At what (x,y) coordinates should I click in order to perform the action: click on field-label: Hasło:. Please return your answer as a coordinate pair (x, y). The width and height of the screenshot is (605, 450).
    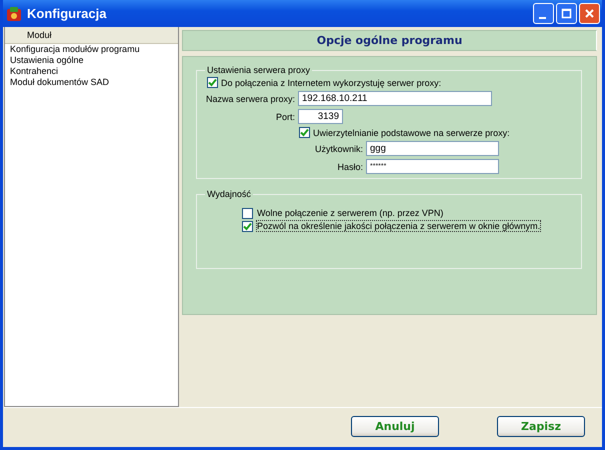
    Looking at the image, I should click on (349, 167).